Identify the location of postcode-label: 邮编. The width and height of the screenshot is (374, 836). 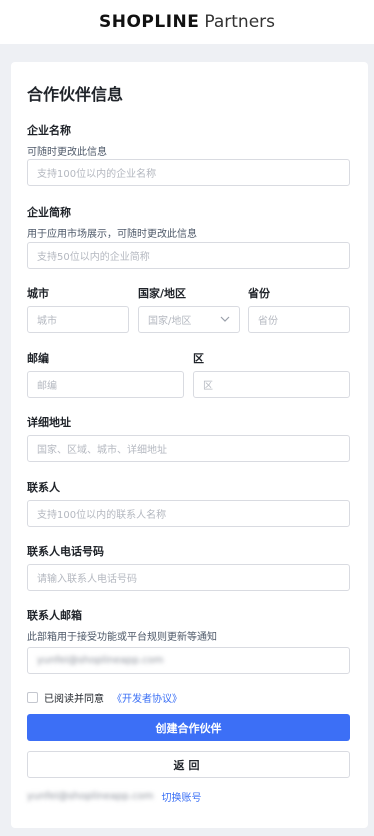
(38, 358).